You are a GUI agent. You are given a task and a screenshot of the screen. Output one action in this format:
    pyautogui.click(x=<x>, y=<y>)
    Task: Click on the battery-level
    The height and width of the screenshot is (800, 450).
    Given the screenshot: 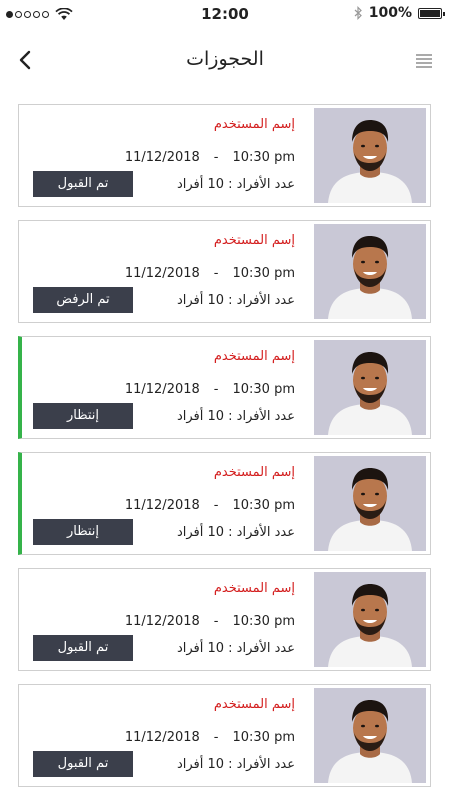 What is the action you would take?
    pyautogui.click(x=430, y=13)
    